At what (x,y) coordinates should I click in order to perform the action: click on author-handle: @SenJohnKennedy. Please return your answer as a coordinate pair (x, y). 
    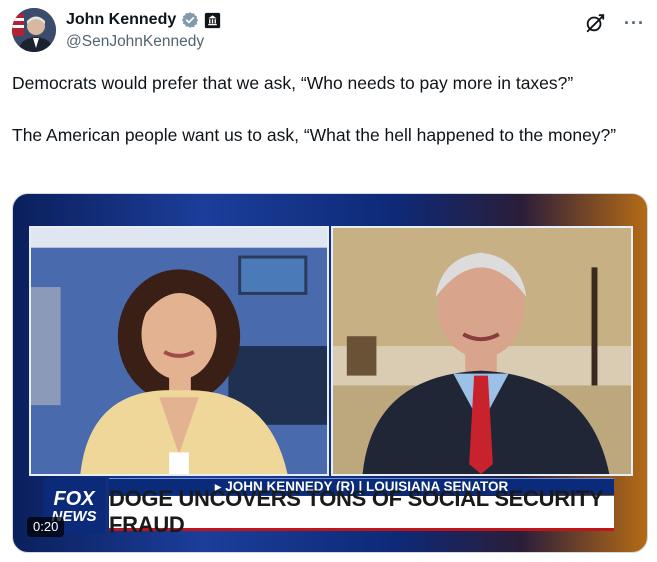
    Looking at the image, I should click on (135, 42).